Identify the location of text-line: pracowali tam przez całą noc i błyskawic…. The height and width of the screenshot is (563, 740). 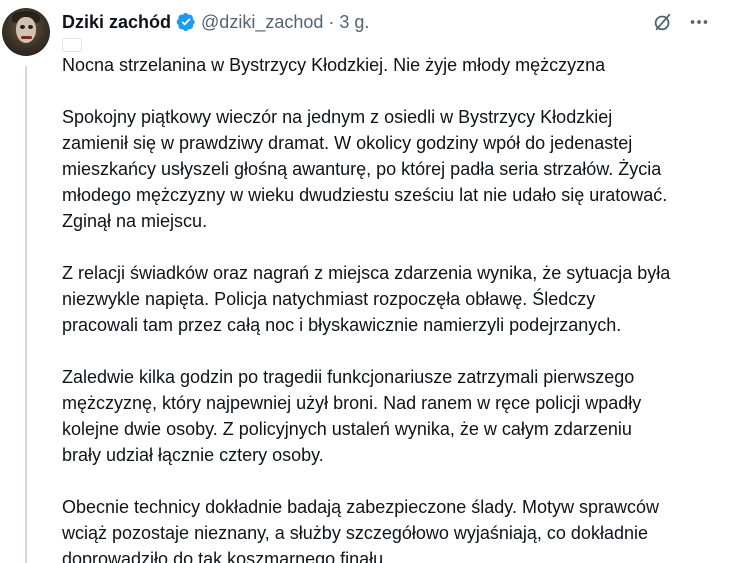
(342, 325).